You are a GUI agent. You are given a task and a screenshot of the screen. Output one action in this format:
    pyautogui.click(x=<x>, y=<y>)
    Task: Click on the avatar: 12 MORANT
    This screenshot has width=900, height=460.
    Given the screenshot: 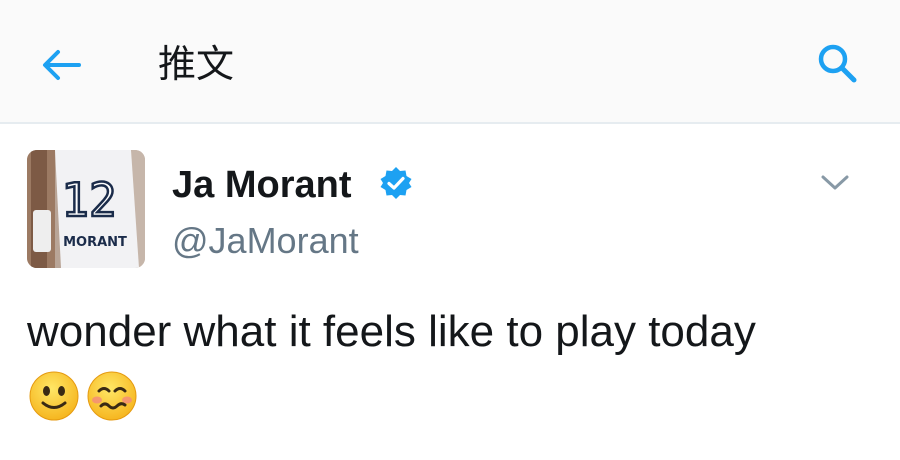 What is the action you would take?
    pyautogui.click(x=86, y=209)
    